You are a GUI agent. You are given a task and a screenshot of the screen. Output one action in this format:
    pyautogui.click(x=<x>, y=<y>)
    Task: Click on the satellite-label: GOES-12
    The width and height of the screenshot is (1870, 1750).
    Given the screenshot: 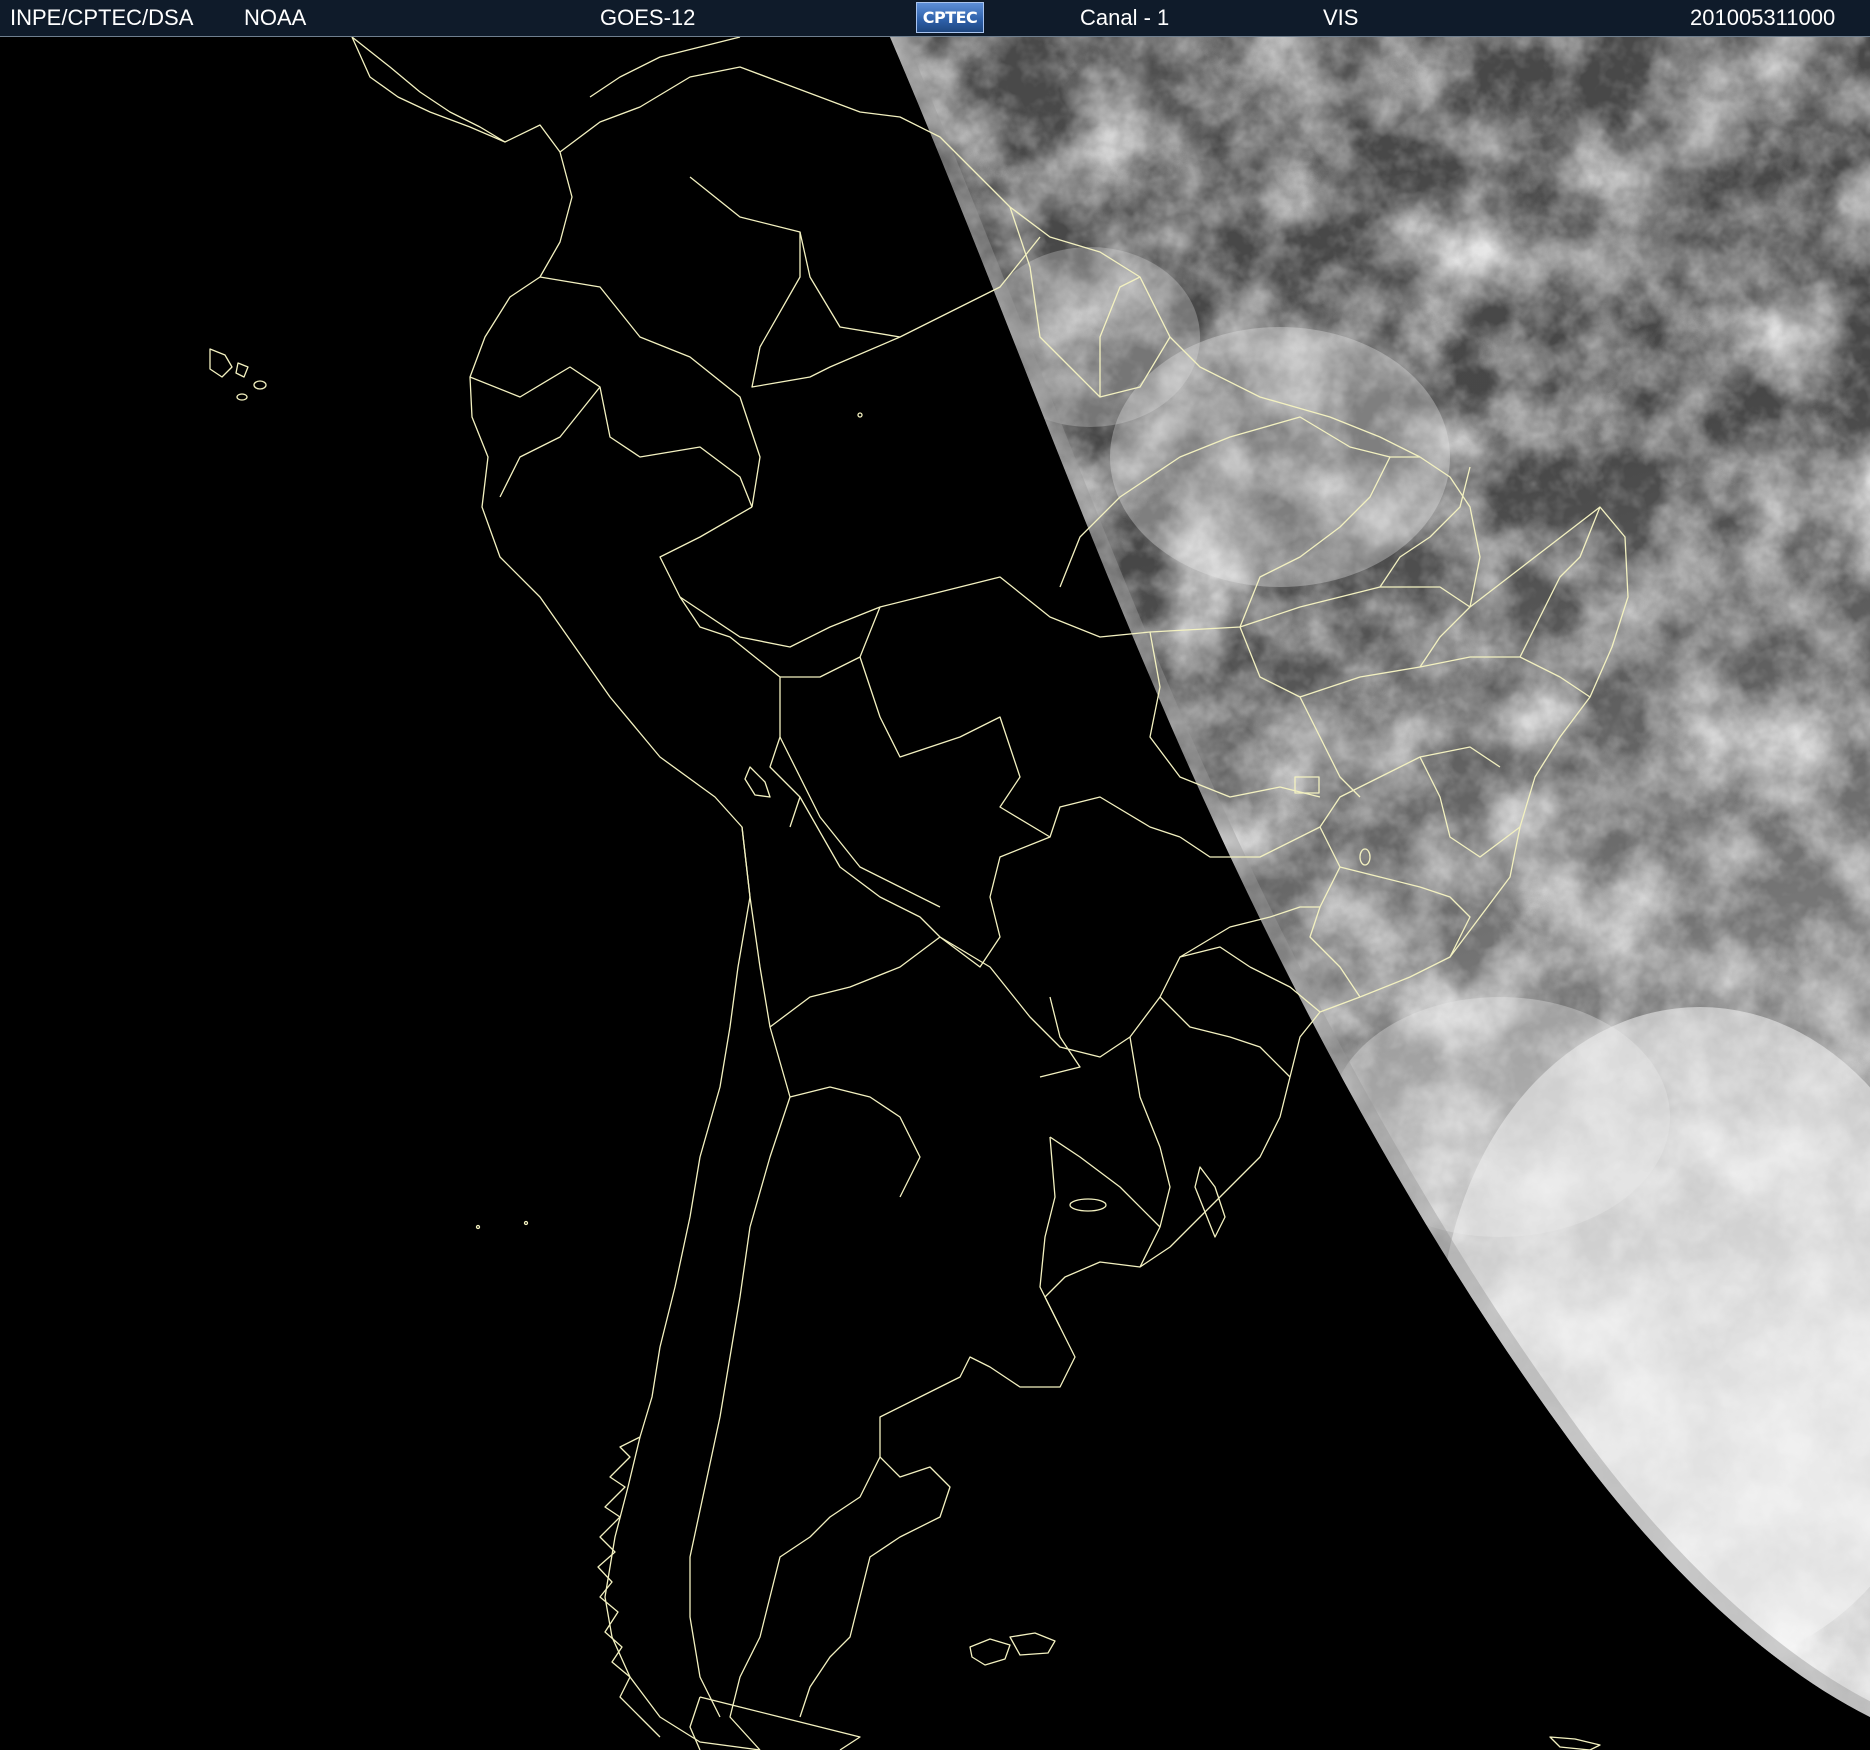 What is the action you would take?
    pyautogui.click(x=648, y=17)
    